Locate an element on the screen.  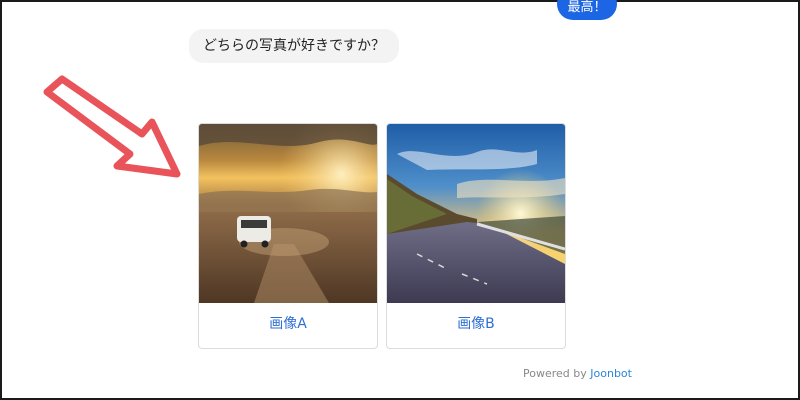
bot-message-bubble: どちらの写真が好きですか？ is located at coordinates (294, 46).